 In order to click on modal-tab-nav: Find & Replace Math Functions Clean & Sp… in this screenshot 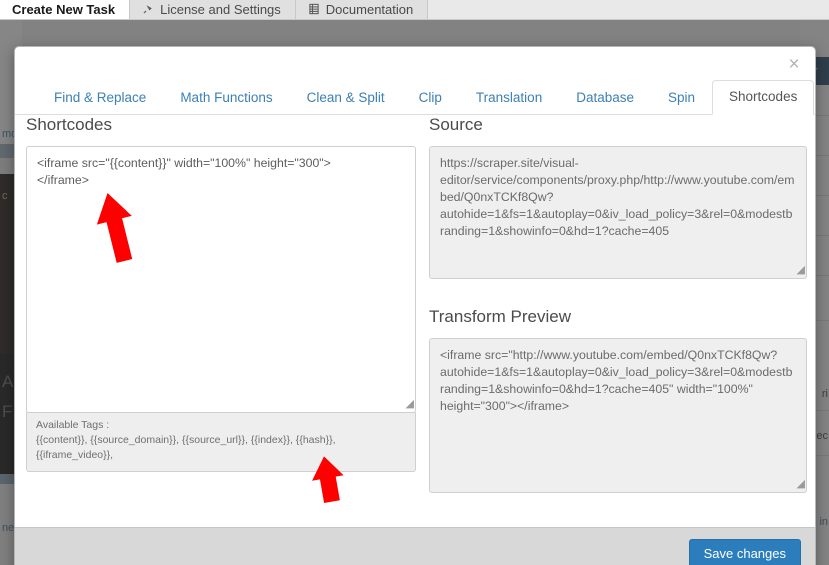, I will do `click(415, 92)`.